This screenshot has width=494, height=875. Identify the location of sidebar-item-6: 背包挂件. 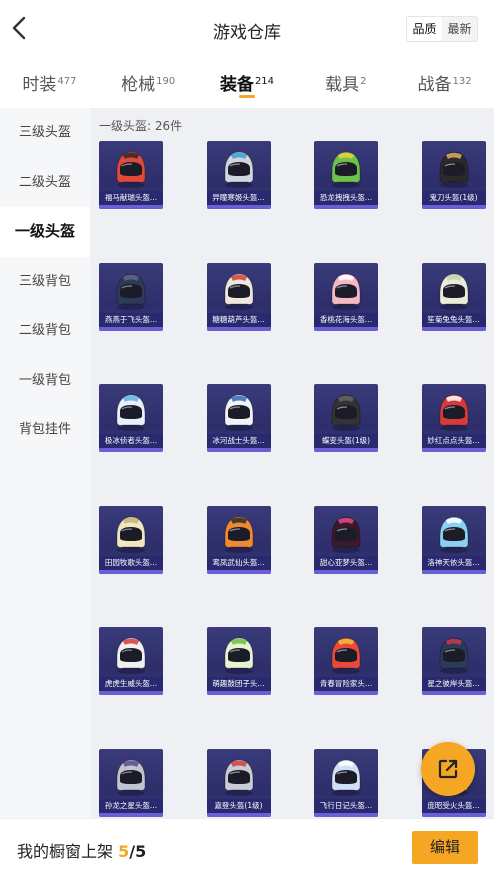
(45, 430).